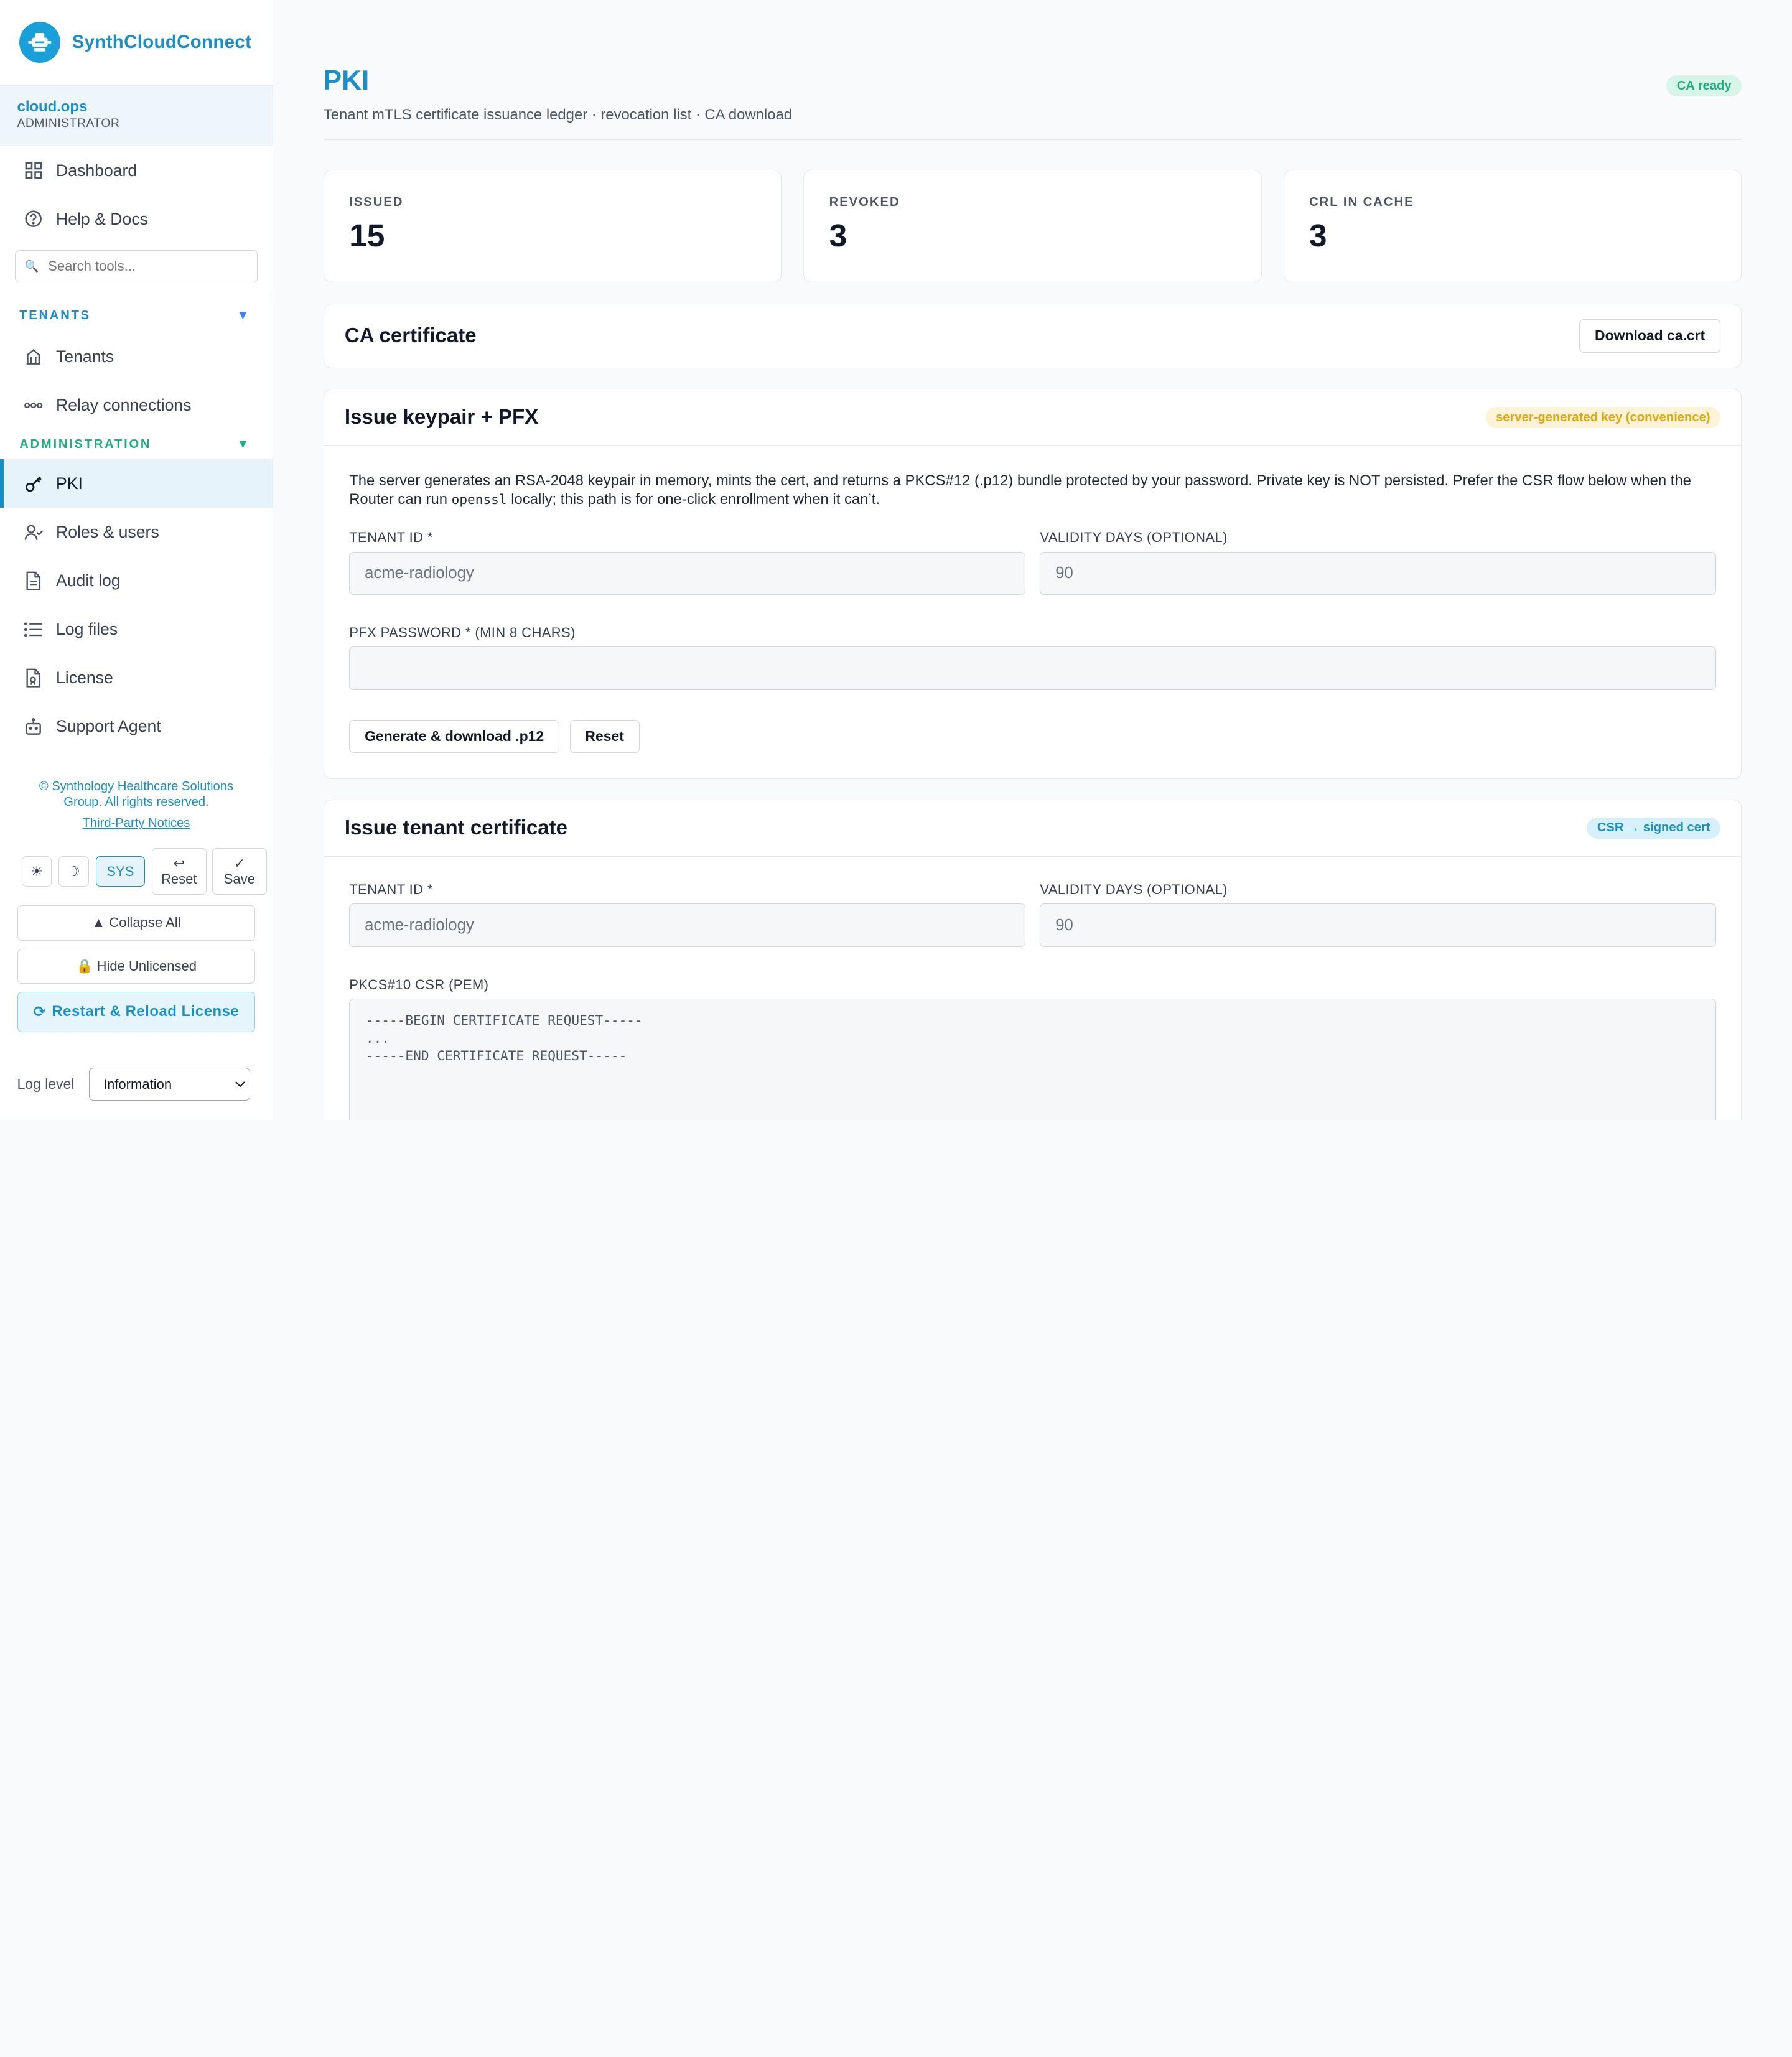 This screenshot has width=1792, height=2057. I want to click on theme-light-button: ☀, so click(36, 871).